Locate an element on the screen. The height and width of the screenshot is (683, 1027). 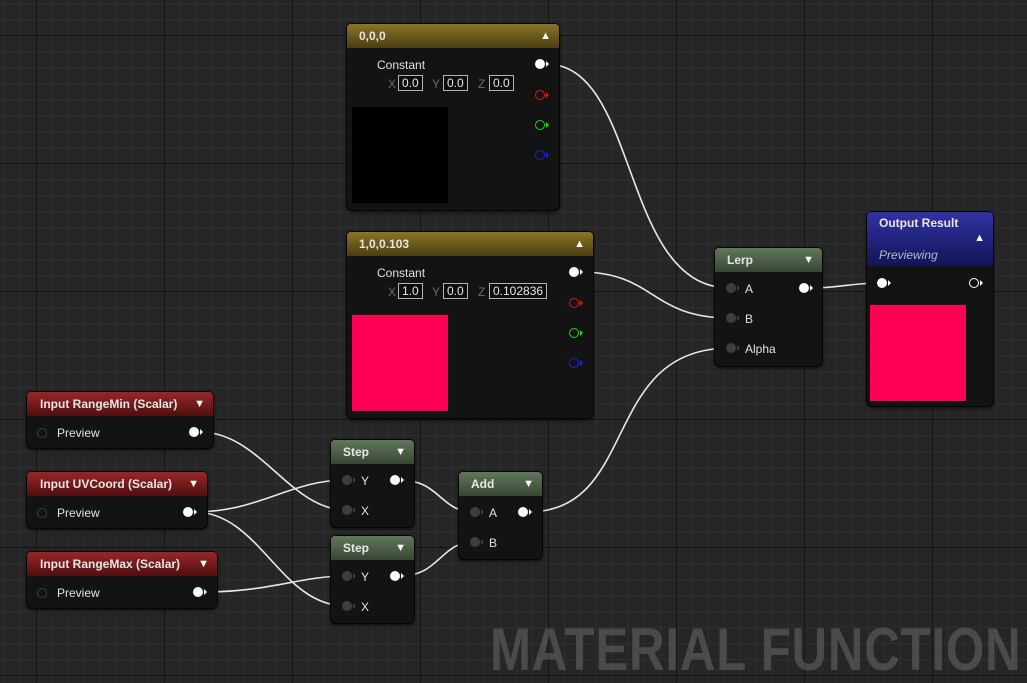
node-header: Input UVCoord (Scalar) ▼ is located at coordinates (117, 484).